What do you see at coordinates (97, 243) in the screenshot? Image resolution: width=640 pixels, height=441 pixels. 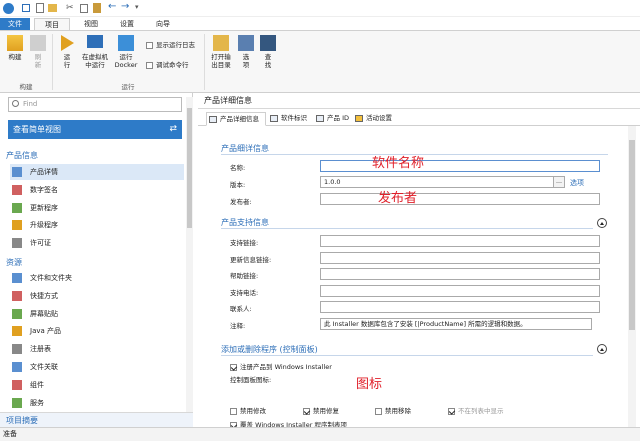 I see `sidebar-item: 许可证` at bounding box center [97, 243].